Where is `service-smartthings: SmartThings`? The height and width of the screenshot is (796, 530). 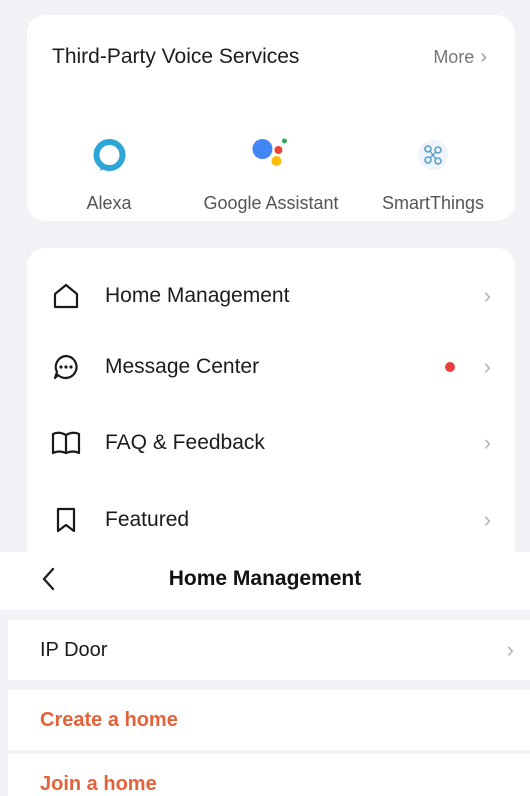 service-smartthings: SmartThings is located at coordinates (433, 173).